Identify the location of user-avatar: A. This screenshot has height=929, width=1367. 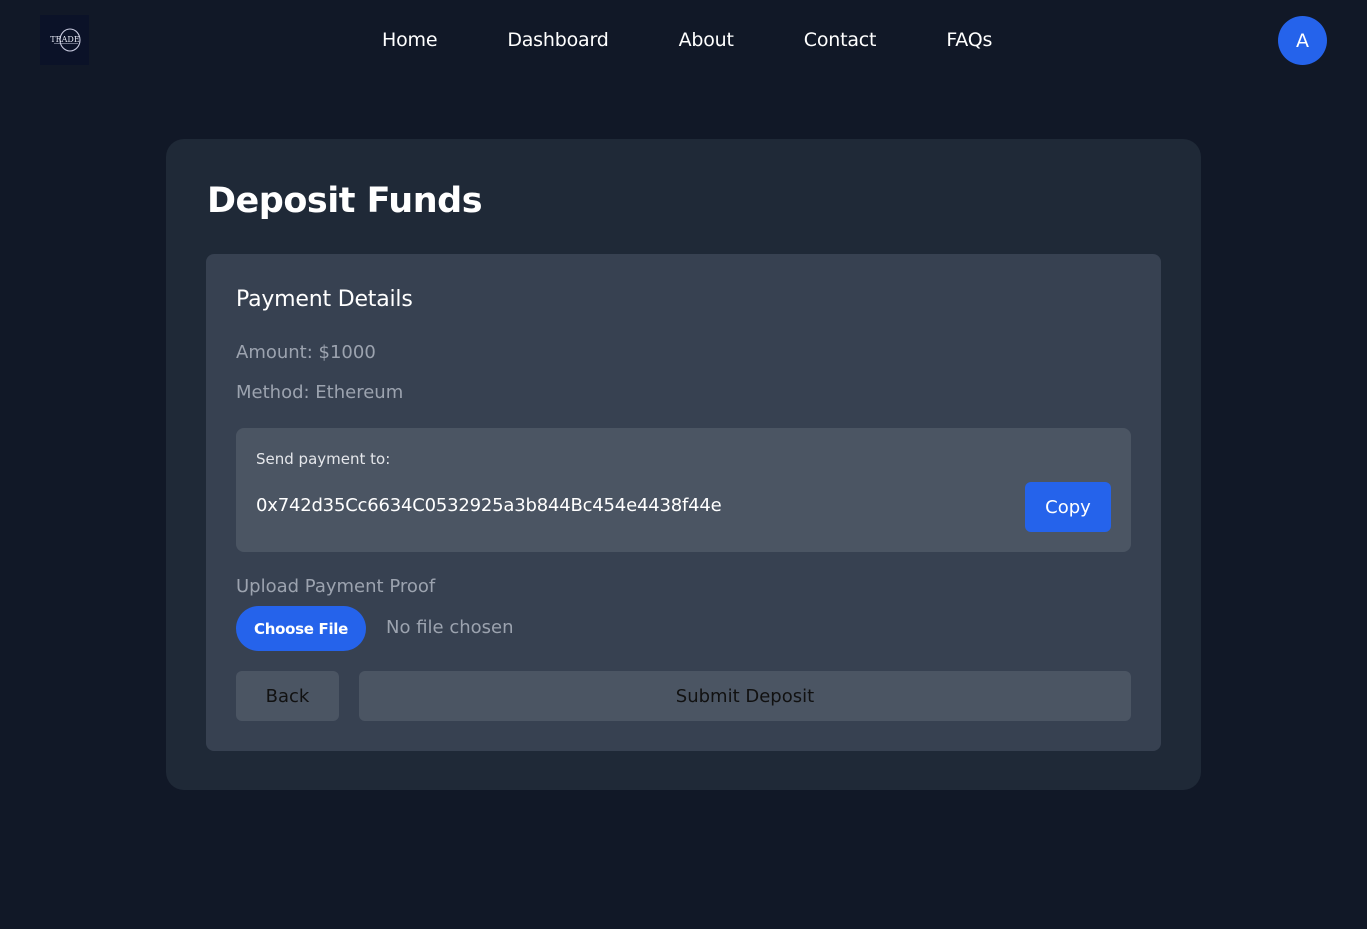
(1302, 40).